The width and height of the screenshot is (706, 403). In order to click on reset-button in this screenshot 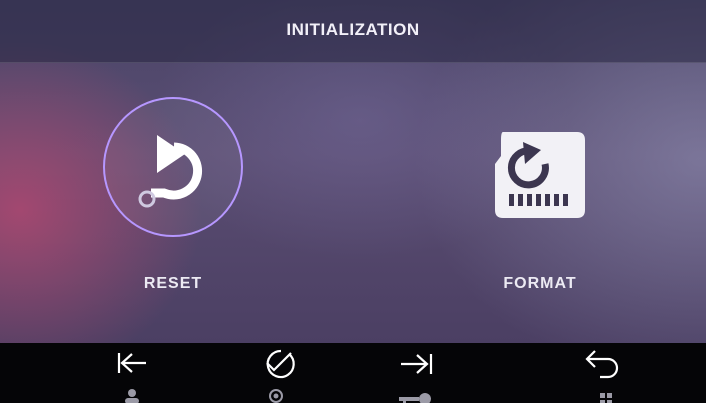, I will do `click(173, 167)`.